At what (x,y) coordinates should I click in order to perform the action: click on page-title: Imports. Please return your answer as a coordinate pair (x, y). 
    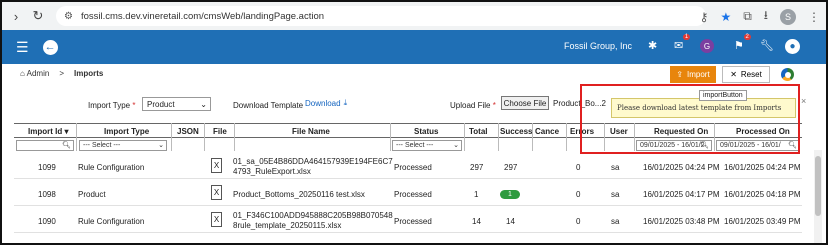
    Looking at the image, I should click on (88, 73).